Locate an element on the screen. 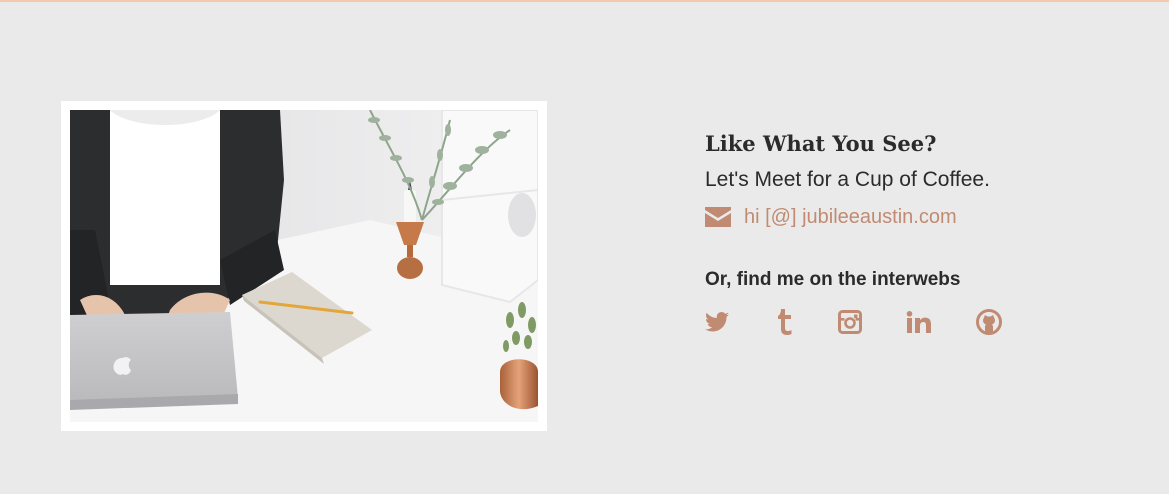  github-icon is located at coordinates (989, 322).